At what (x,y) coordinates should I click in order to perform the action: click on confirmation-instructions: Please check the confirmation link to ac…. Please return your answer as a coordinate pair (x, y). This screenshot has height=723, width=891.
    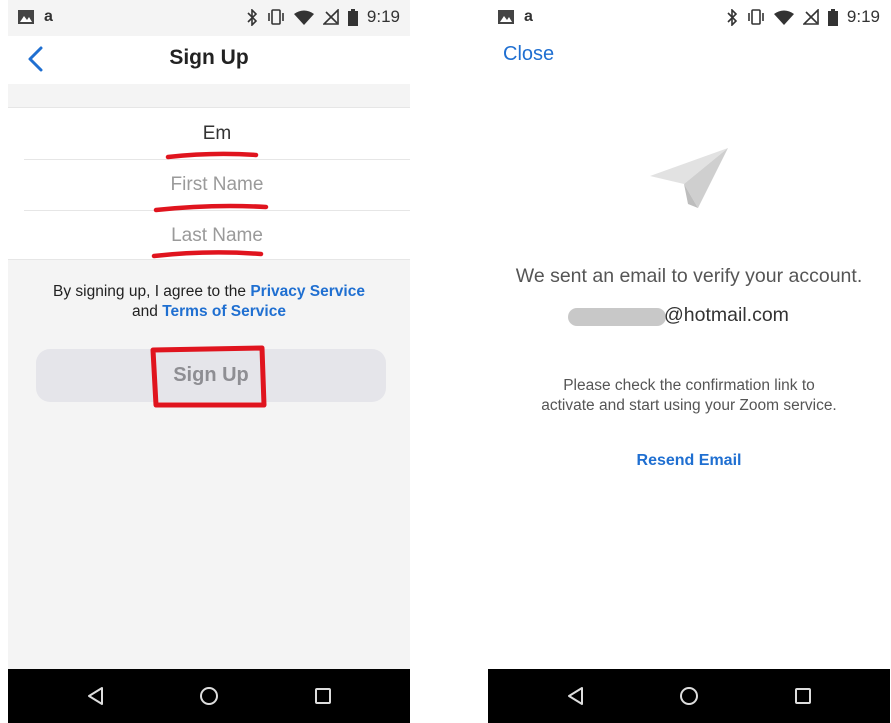
    Looking at the image, I should click on (689, 396).